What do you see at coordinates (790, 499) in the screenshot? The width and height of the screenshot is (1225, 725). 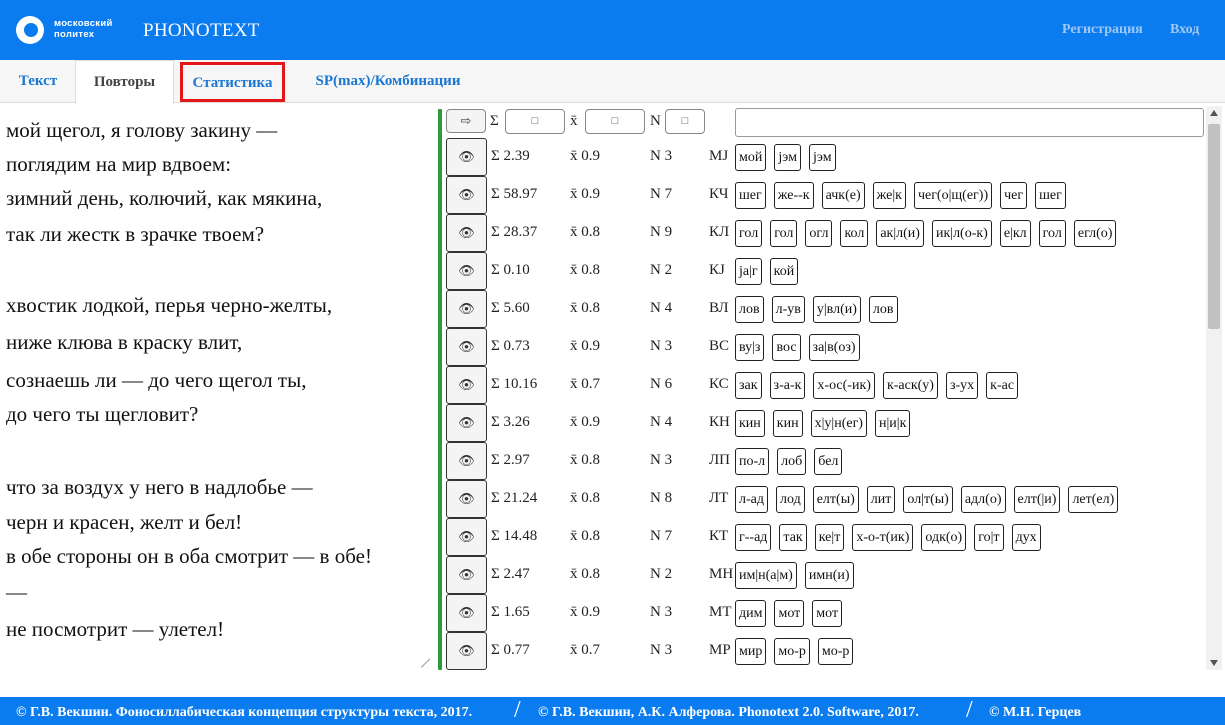 I see `syllable-chip: лод` at bounding box center [790, 499].